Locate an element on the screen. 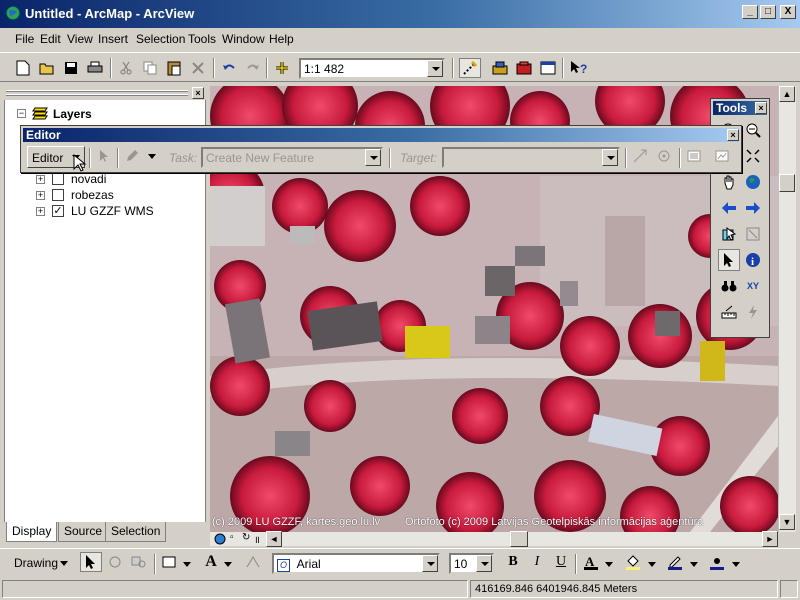  menu-window: Window is located at coordinates (243, 39).